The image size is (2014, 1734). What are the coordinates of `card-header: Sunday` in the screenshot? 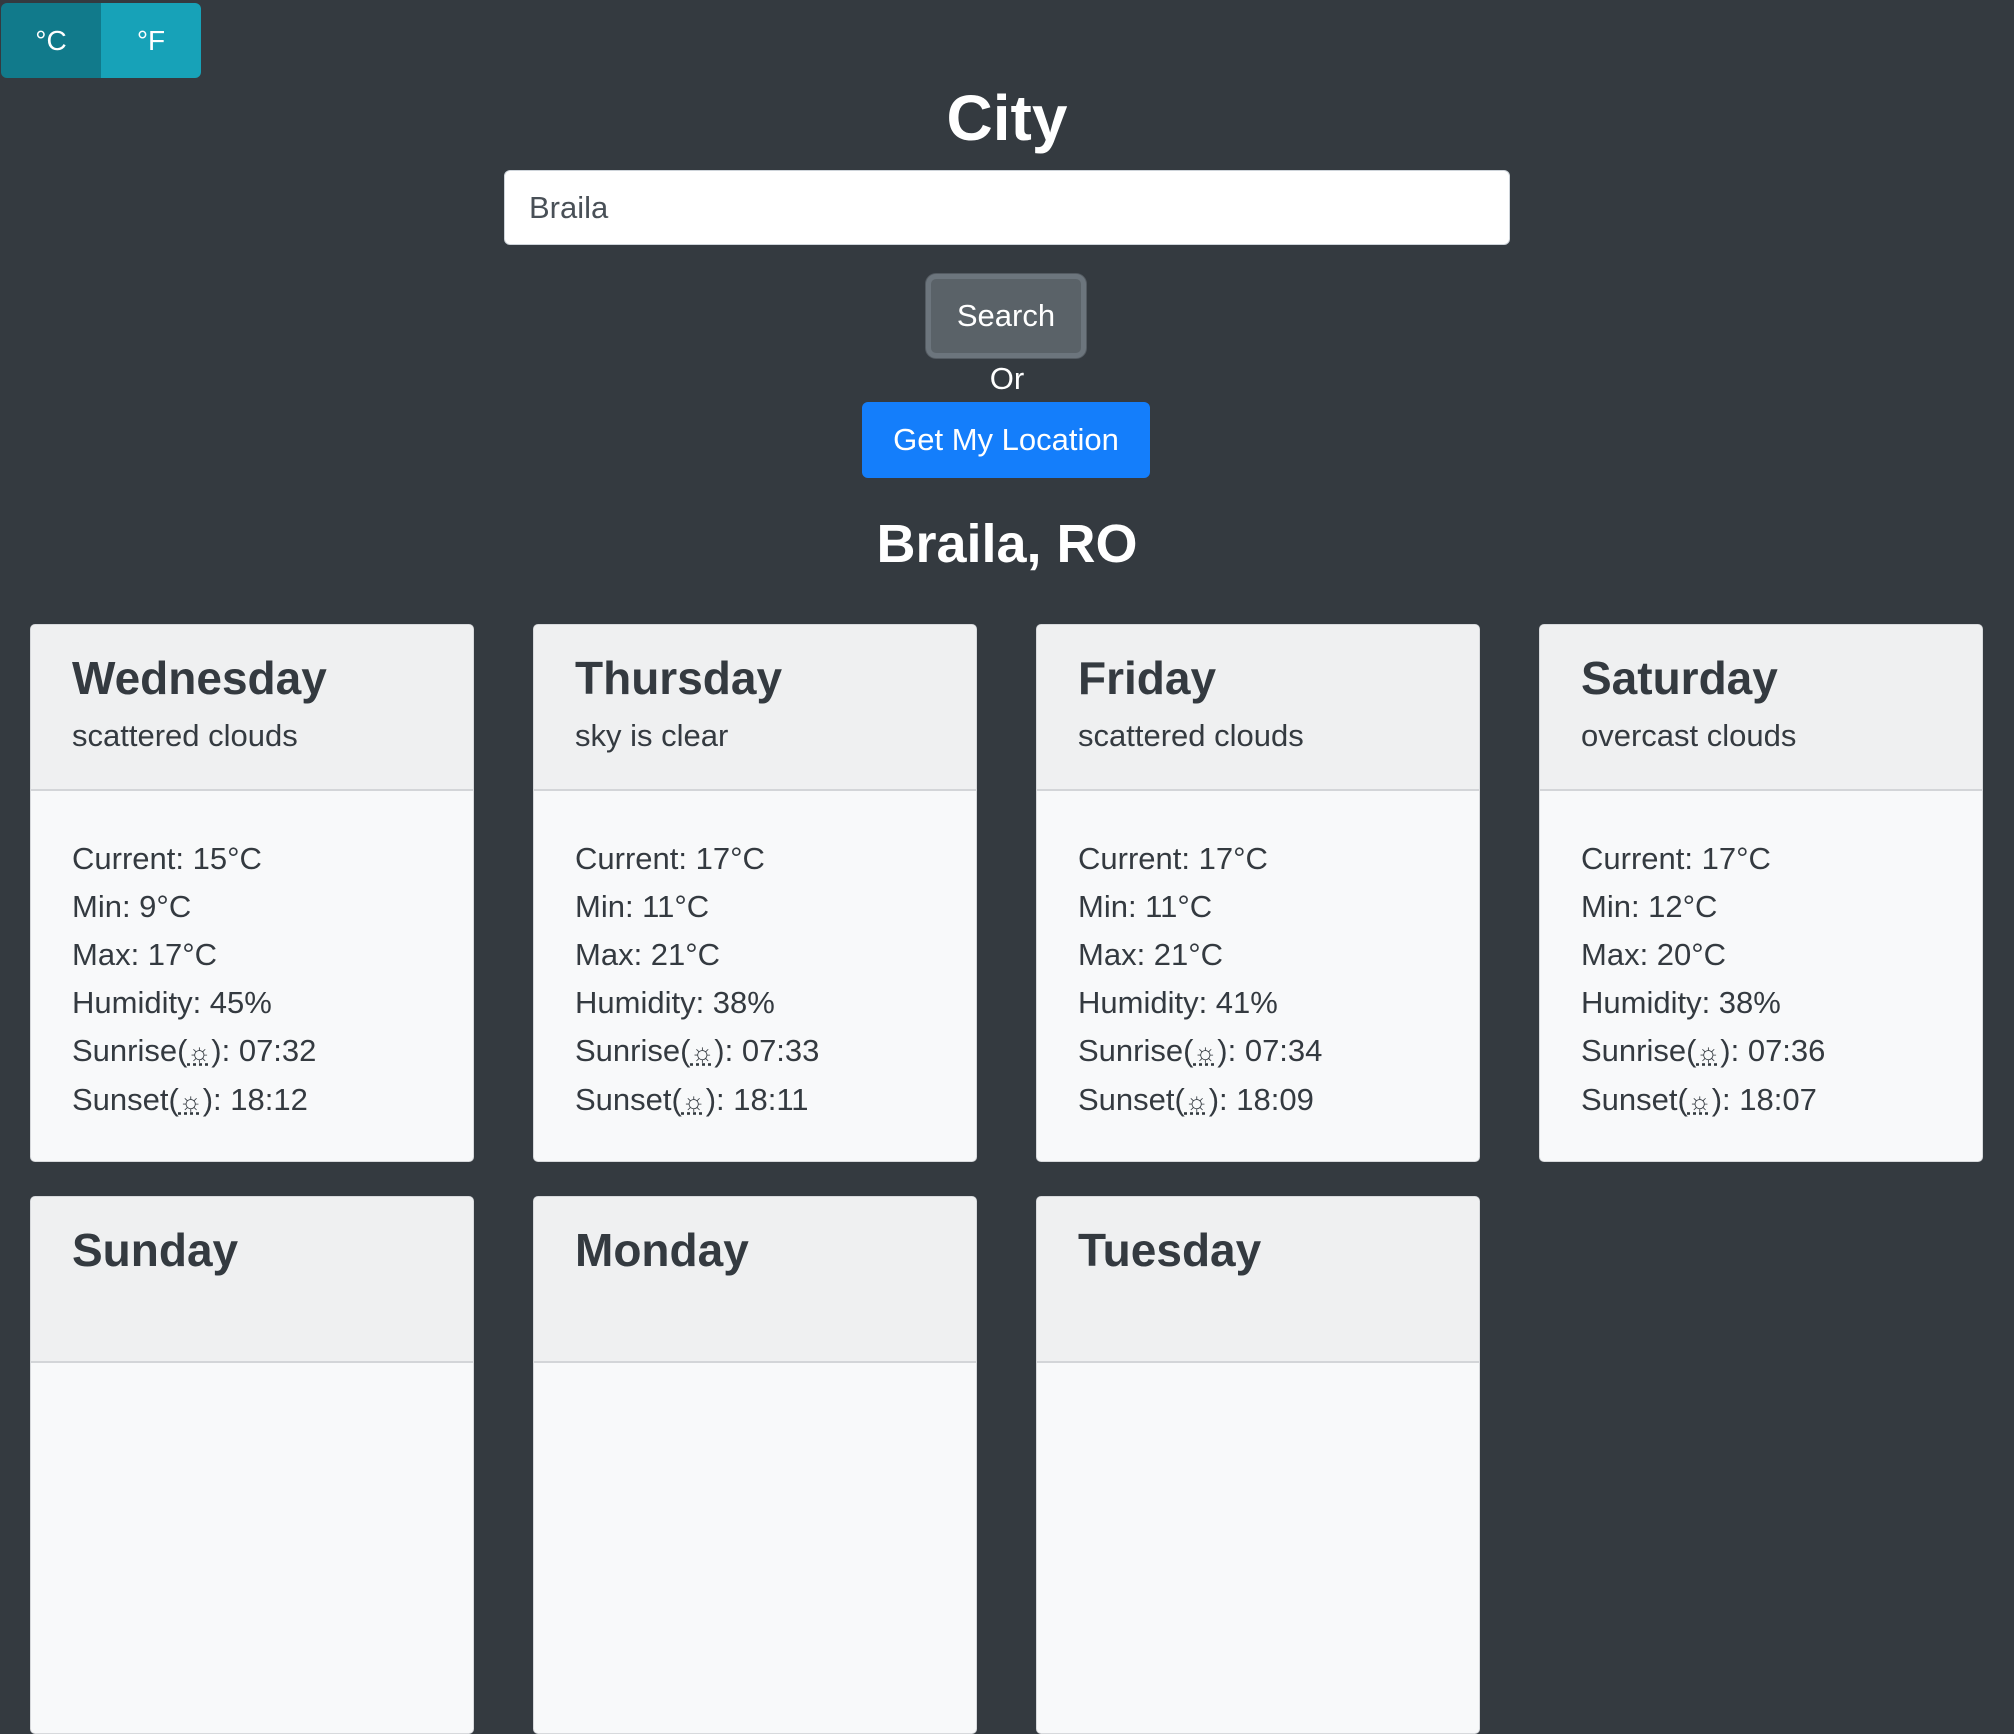 It's located at (252, 1280).